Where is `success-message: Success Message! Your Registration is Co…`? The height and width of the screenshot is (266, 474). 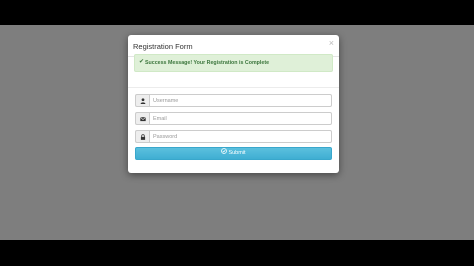
success-message: Success Message! Your Registration is Co… is located at coordinates (207, 63).